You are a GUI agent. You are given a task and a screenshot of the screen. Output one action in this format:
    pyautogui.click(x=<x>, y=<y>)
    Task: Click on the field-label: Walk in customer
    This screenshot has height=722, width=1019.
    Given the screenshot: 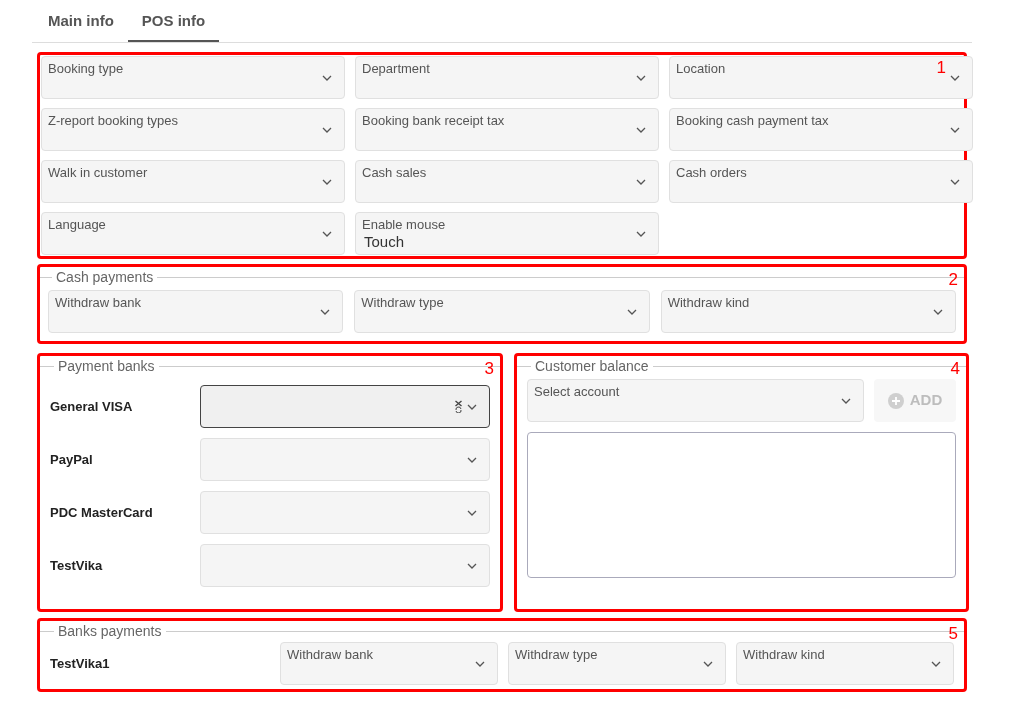 What is the action you would take?
    pyautogui.click(x=98, y=173)
    